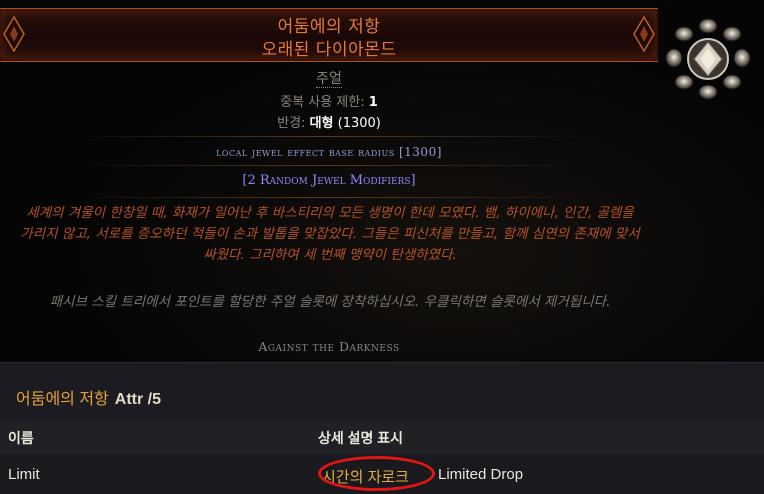 This screenshot has height=494, width=764. Describe the element at coordinates (359, 123) in the screenshot. I see `radius-number: (1300)` at that location.